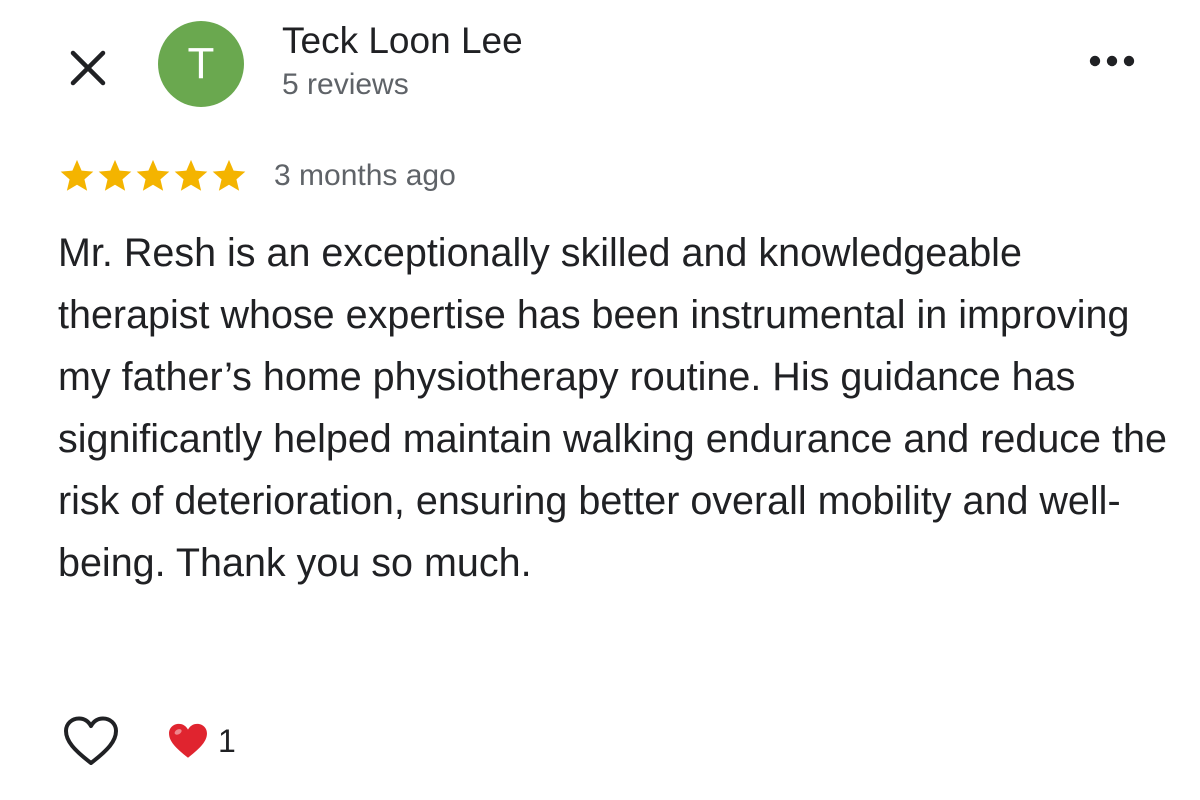 Image resolution: width=1200 pixels, height=800 pixels. I want to click on avatar-letter: T, so click(201, 63).